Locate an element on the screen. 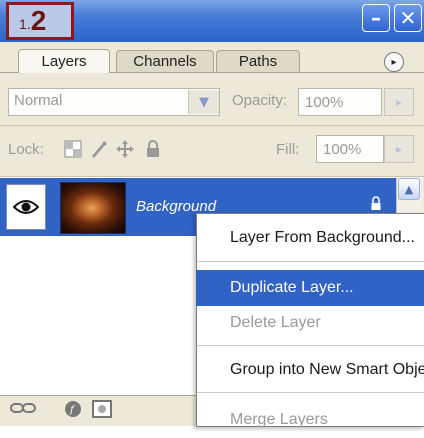 The image size is (424, 438). chevron-down-icon: ▼ is located at coordinates (203, 102).